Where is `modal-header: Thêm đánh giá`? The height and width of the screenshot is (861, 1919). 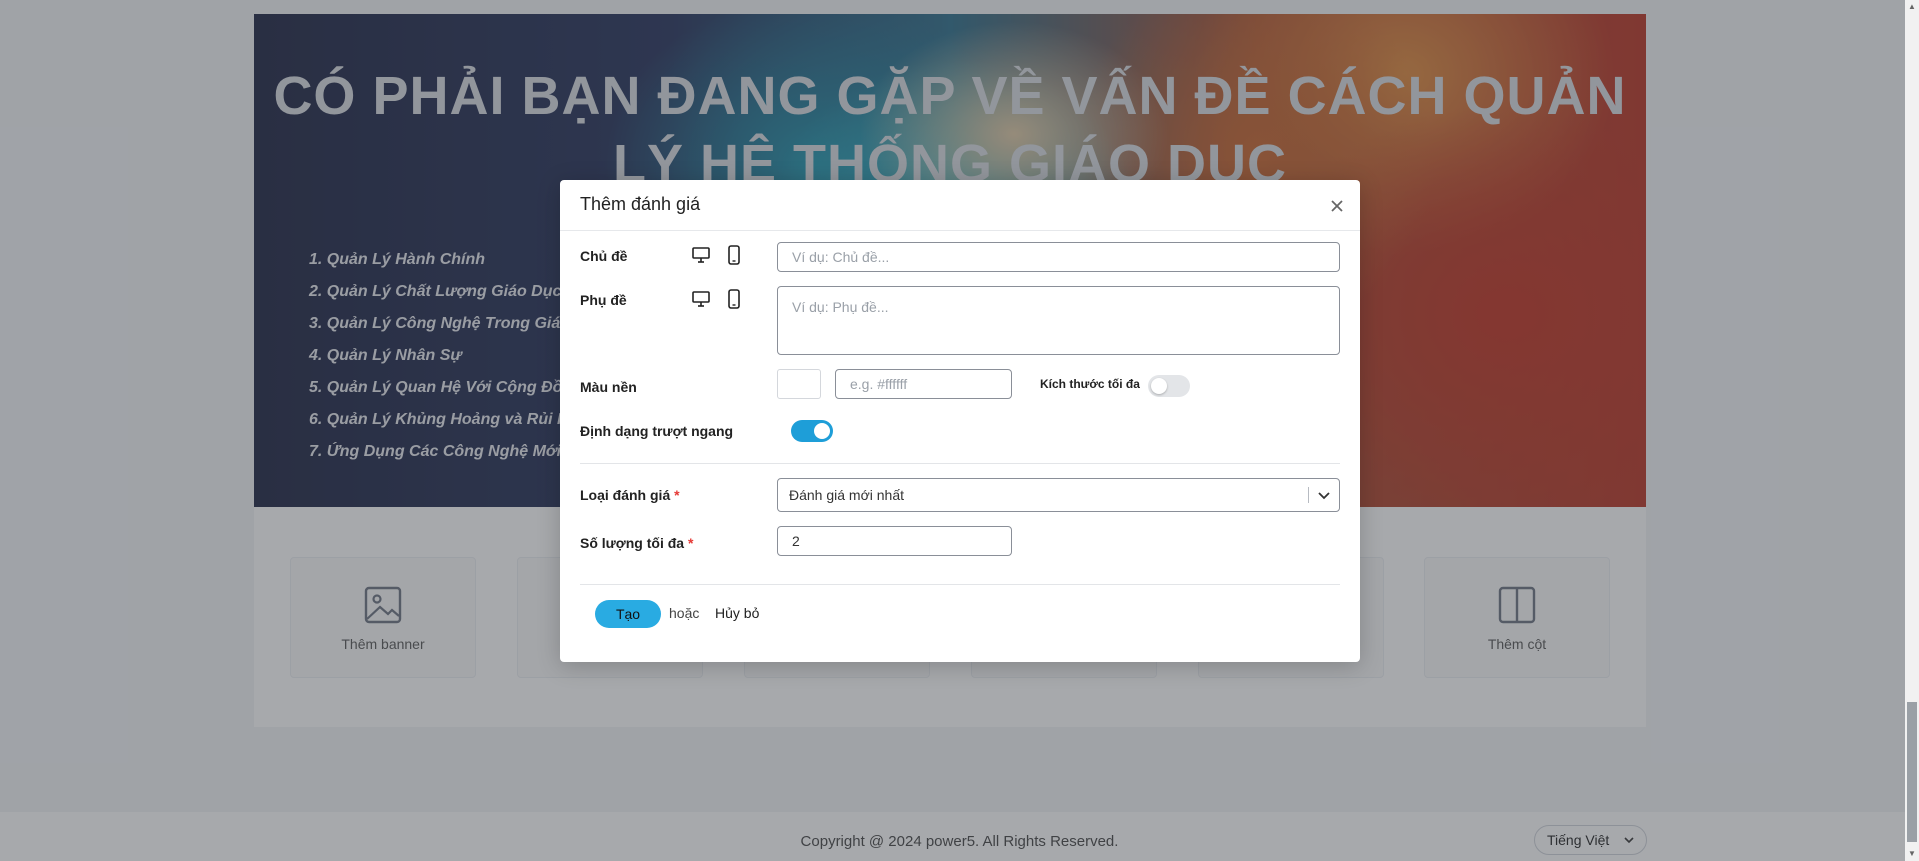 modal-header: Thêm đánh giá is located at coordinates (960, 205).